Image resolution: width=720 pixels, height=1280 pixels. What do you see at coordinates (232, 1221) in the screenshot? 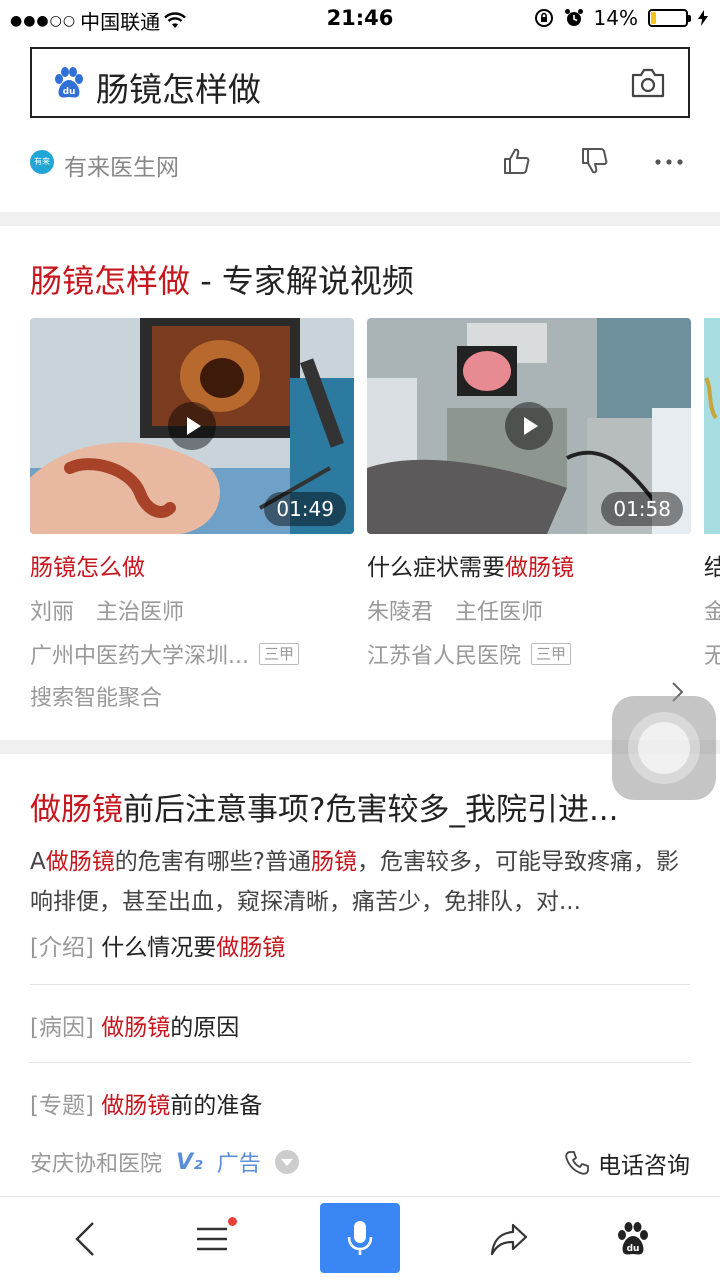
I see `notification-dot` at bounding box center [232, 1221].